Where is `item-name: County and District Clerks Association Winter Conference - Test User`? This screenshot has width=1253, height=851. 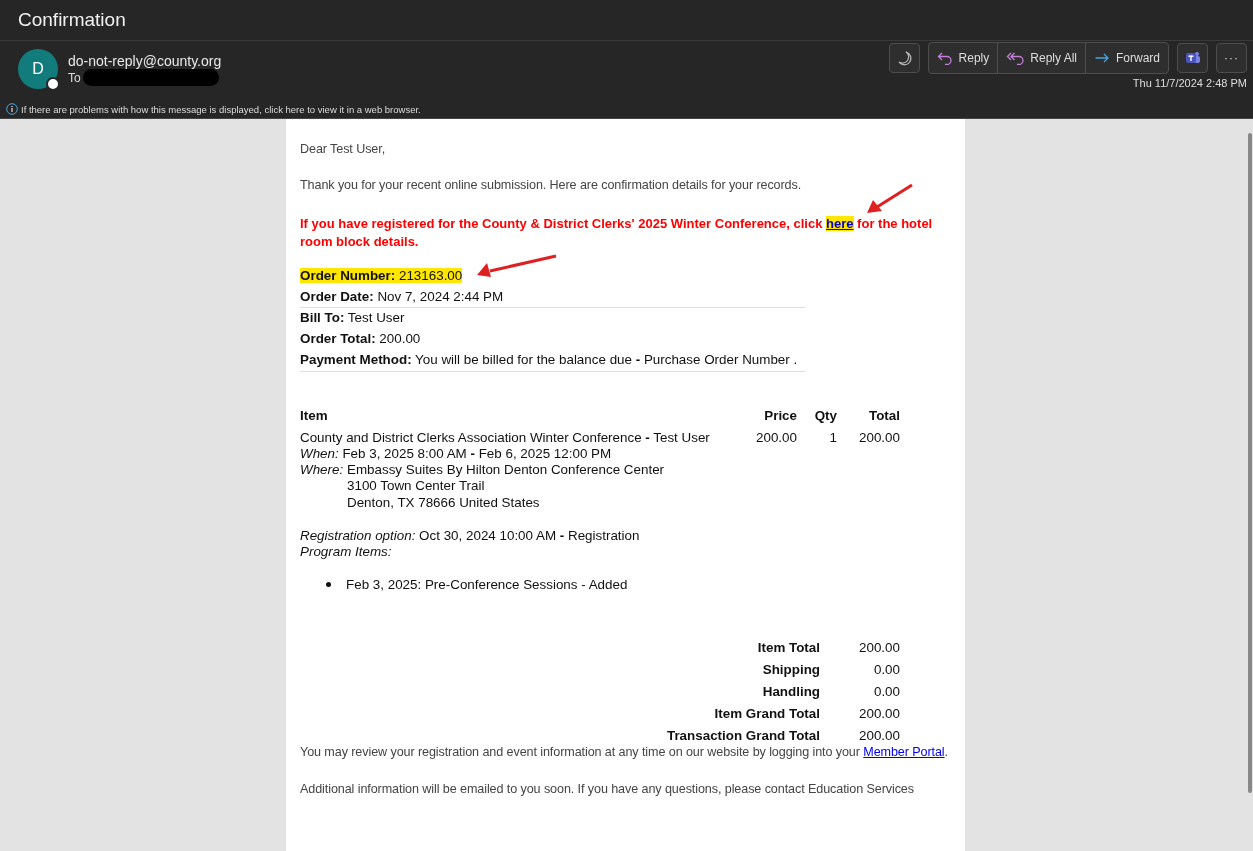 item-name: County and District Clerks Association Winter Conference - Test User is located at coordinates (505, 437).